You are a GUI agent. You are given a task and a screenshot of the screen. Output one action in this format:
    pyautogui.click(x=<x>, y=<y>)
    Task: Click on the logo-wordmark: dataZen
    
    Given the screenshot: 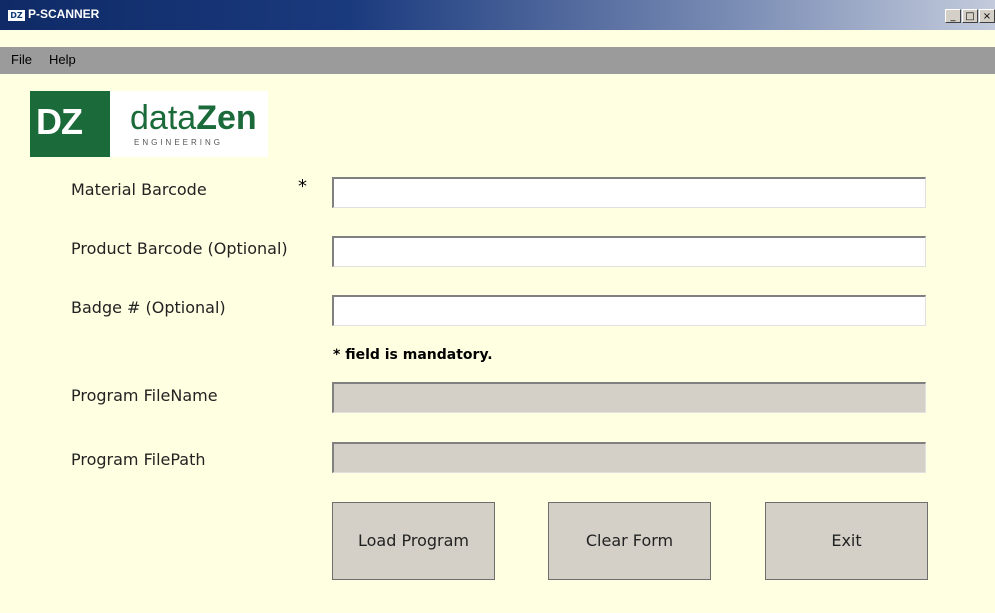 What is the action you would take?
    pyautogui.click(x=193, y=118)
    